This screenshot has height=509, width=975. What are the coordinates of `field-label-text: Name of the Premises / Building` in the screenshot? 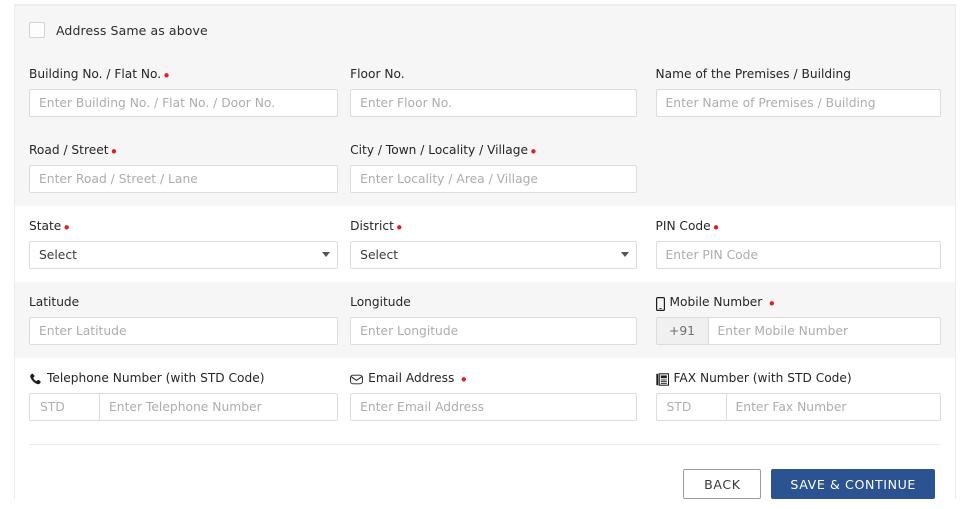 It's located at (753, 74).